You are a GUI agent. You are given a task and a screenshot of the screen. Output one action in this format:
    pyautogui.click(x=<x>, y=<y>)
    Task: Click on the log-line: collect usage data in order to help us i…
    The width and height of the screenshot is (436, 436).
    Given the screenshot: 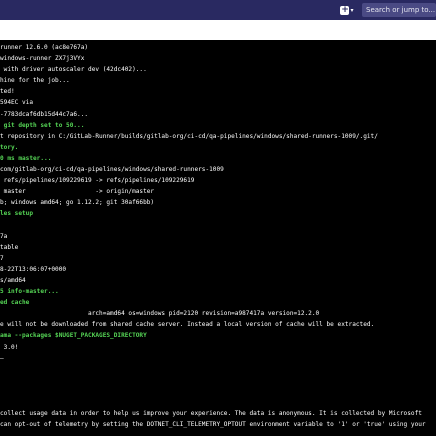 What is the action you would take?
    pyautogui.click(x=211, y=414)
    